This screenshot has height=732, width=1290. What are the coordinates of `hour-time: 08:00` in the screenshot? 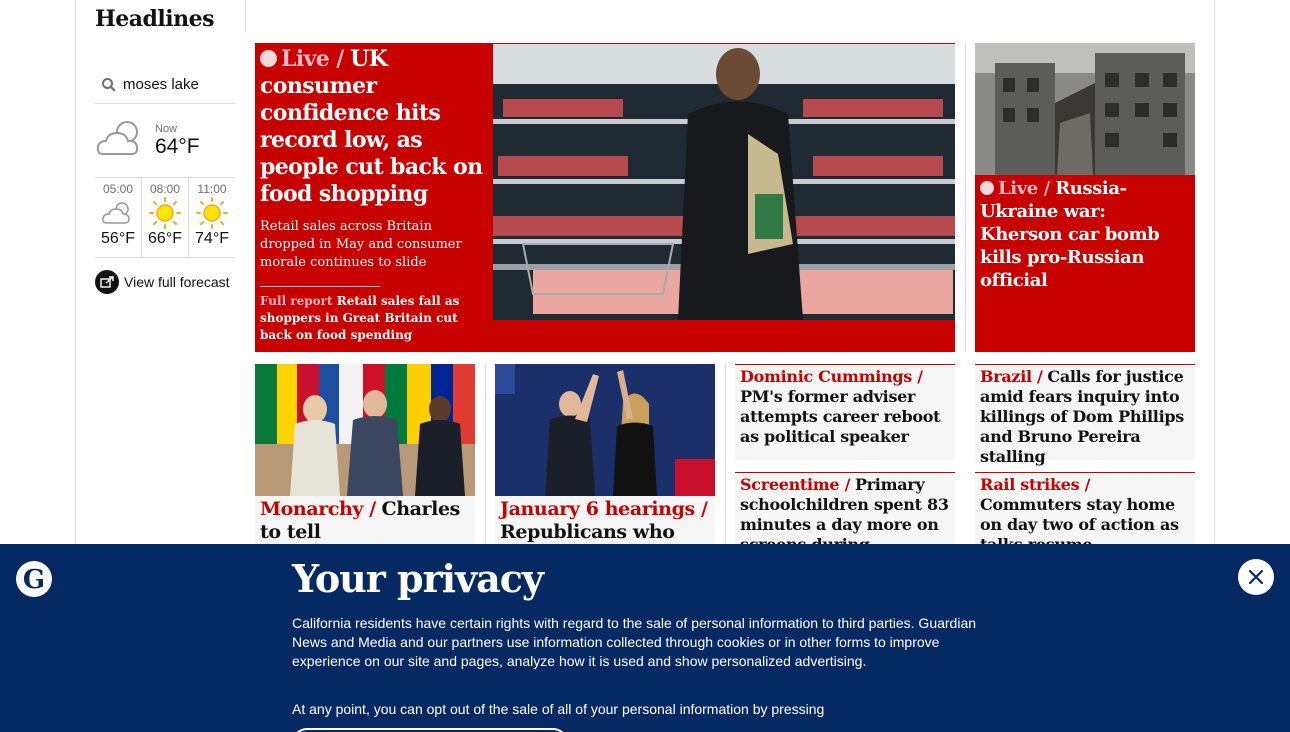 It's located at (165, 189).